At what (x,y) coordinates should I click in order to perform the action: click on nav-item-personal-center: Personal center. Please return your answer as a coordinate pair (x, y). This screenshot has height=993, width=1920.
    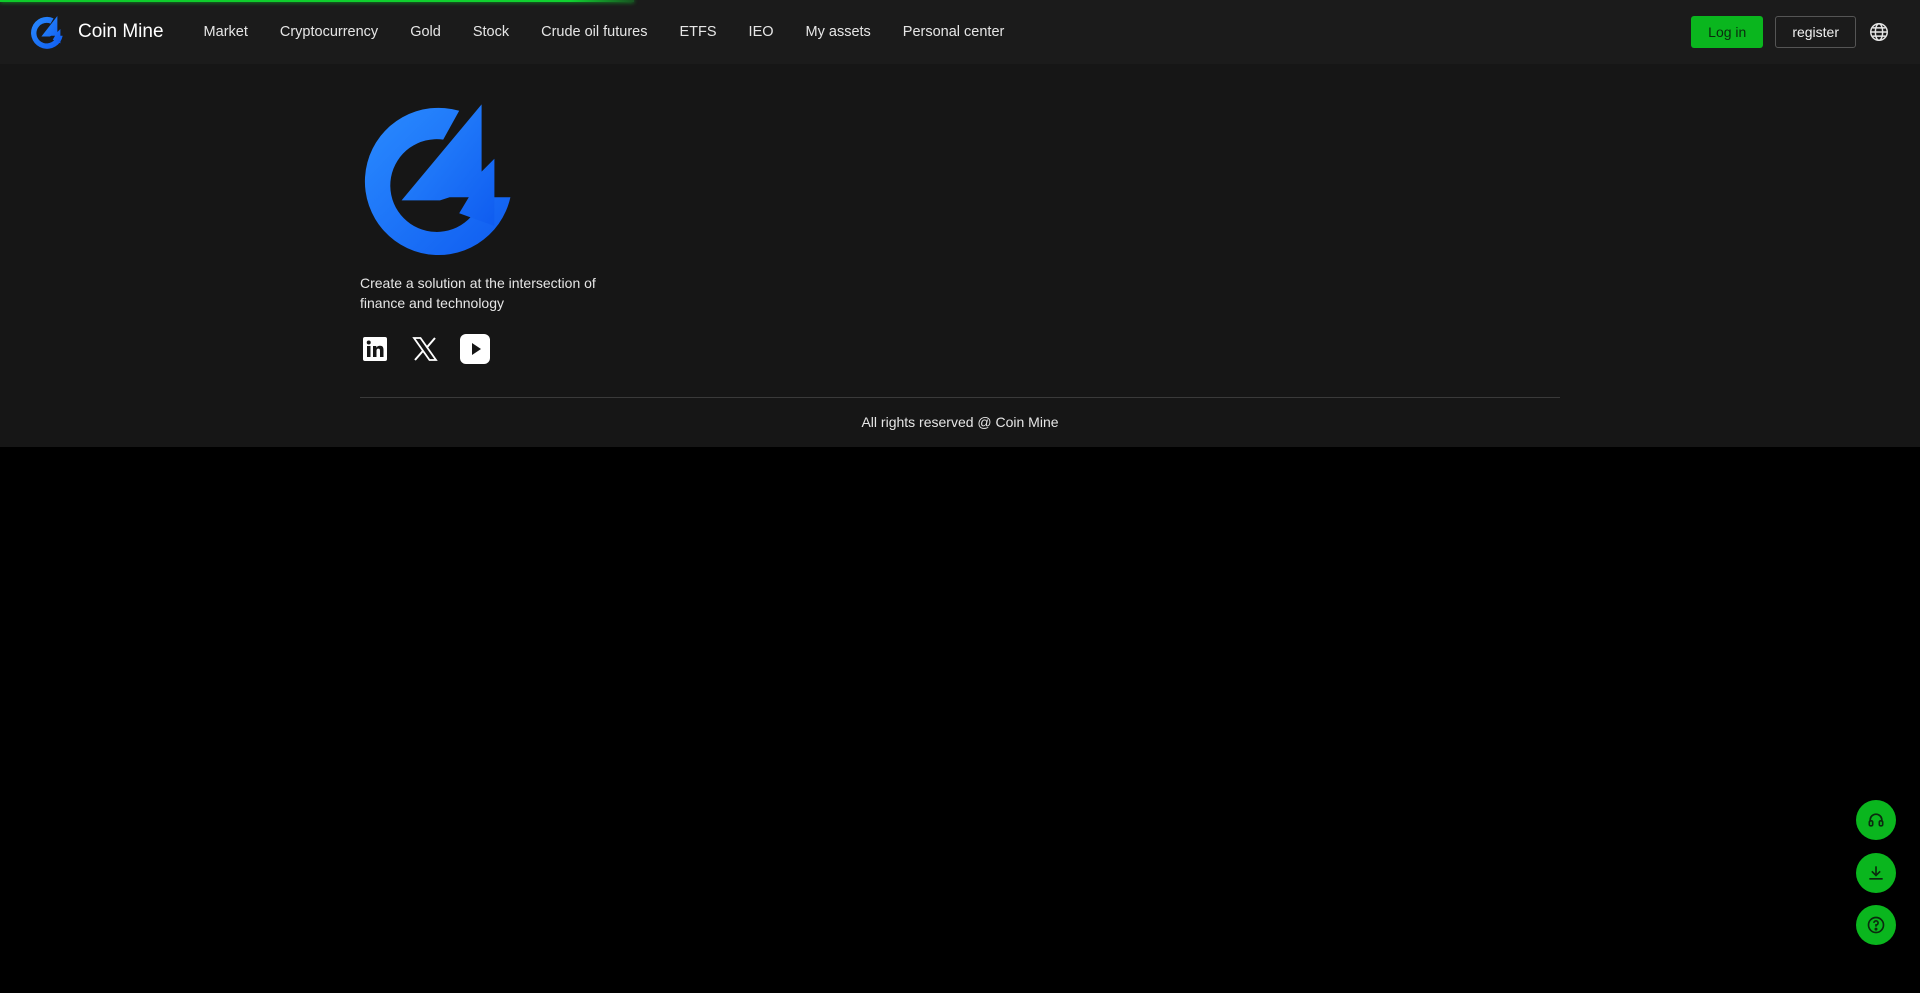
    Looking at the image, I should click on (954, 32).